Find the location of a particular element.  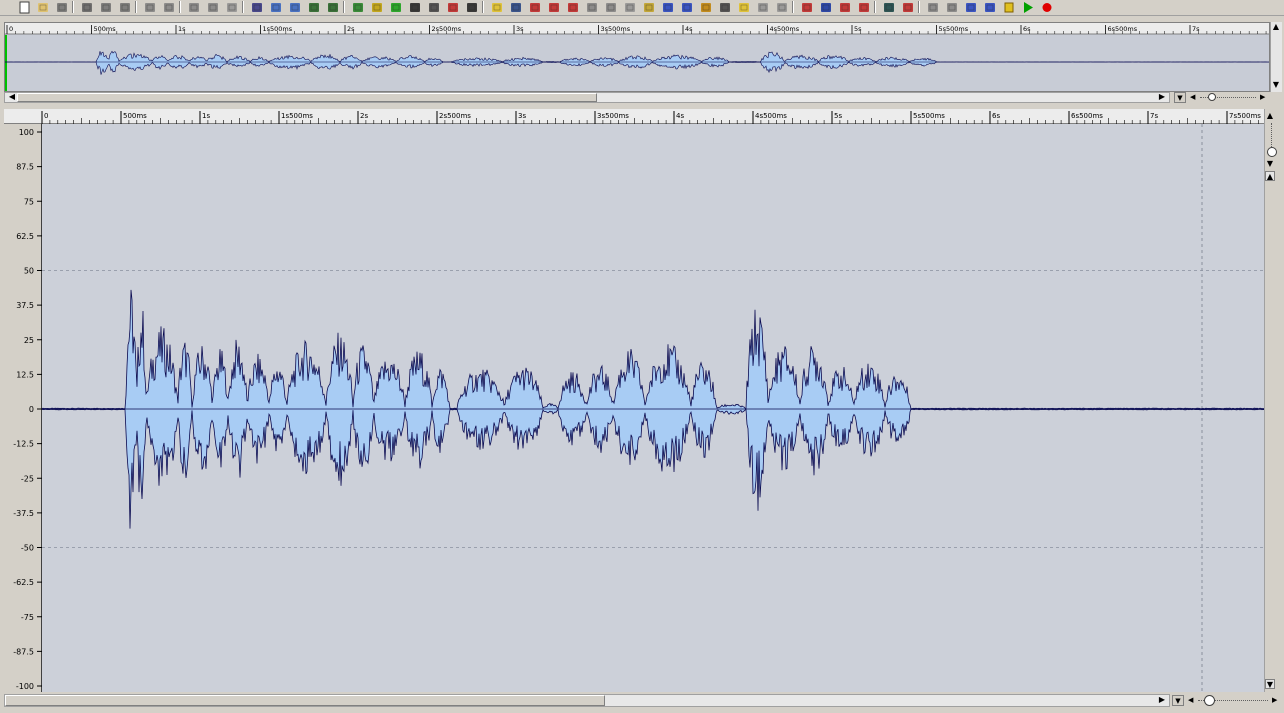

scroll-right-arrow-icon: ▶ is located at coordinates (1162, 97).